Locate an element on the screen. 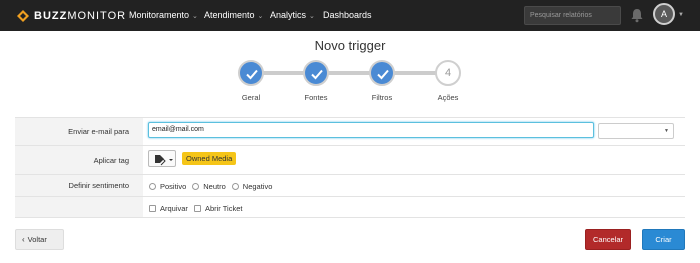  email-field: email@mail.com is located at coordinates (371, 130).